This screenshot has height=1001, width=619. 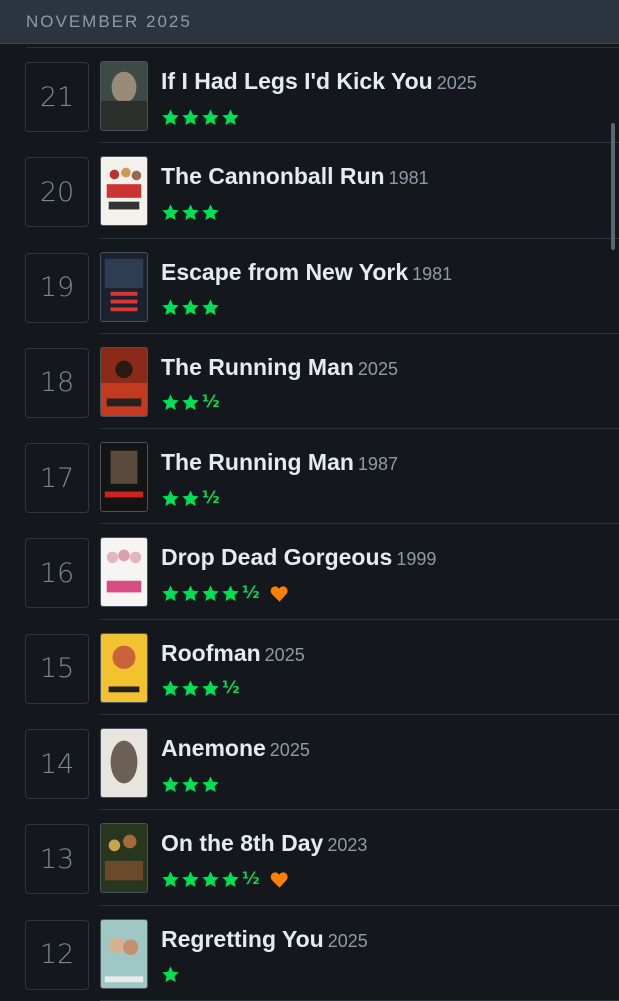 I want to click on poster-if-i-had-legs-icon, so click(x=124, y=96).